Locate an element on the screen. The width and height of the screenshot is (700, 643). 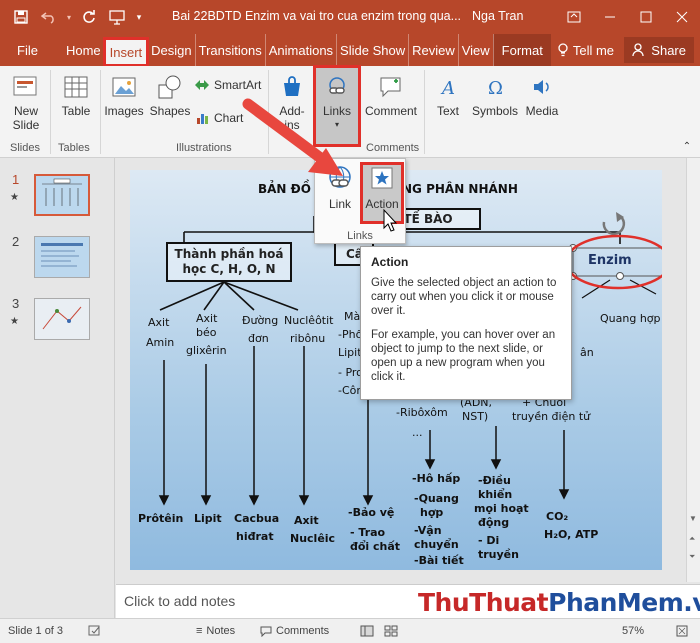
watermark-part-1: ThuThuat is located at coordinates (483, 602).